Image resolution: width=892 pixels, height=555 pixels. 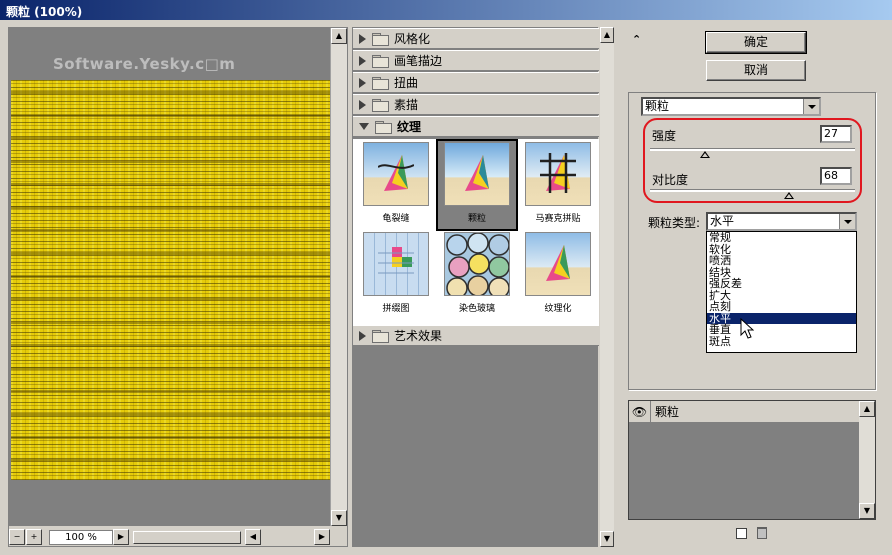 I want to click on scroll-left-icon: ◀, so click(x=253, y=537).